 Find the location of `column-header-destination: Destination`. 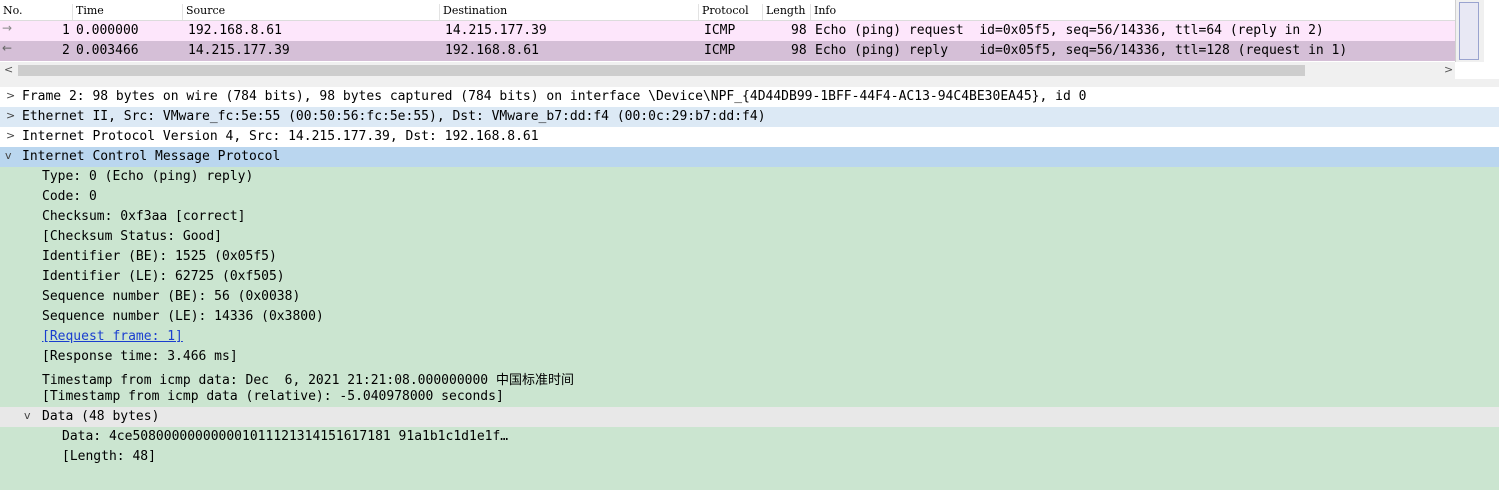

column-header-destination: Destination is located at coordinates (569, 12).